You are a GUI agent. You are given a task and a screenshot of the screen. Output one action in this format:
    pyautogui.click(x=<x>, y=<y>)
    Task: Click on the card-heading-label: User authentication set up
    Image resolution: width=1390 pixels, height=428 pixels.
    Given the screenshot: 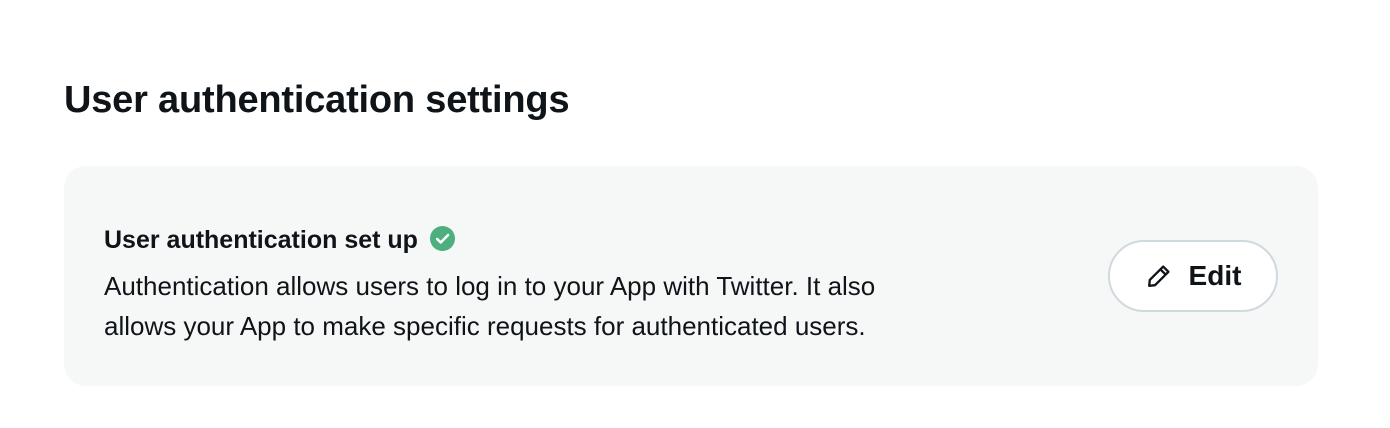 What is the action you would take?
    pyautogui.click(x=261, y=240)
    